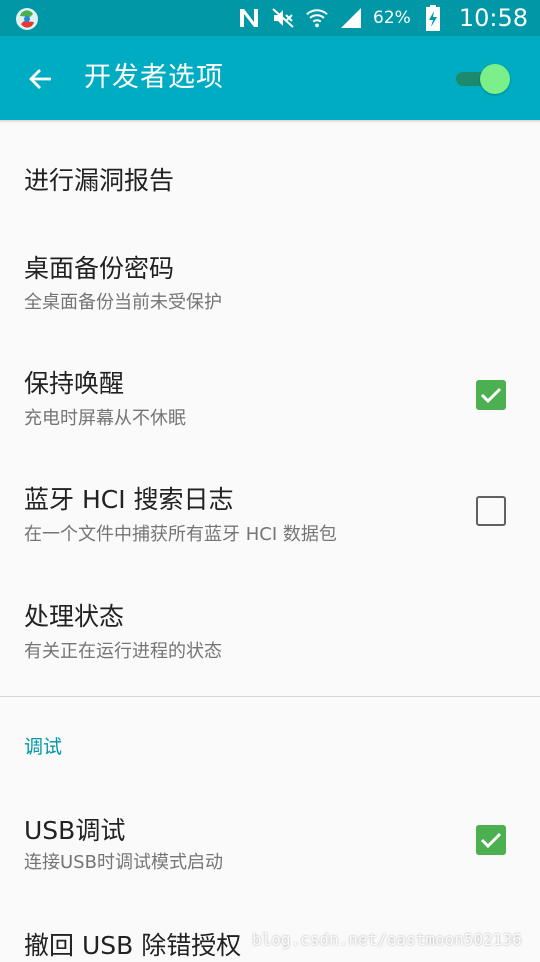 The width and height of the screenshot is (540, 962). I want to click on pref-summary: 全桌面备份当前未受保护, so click(123, 302).